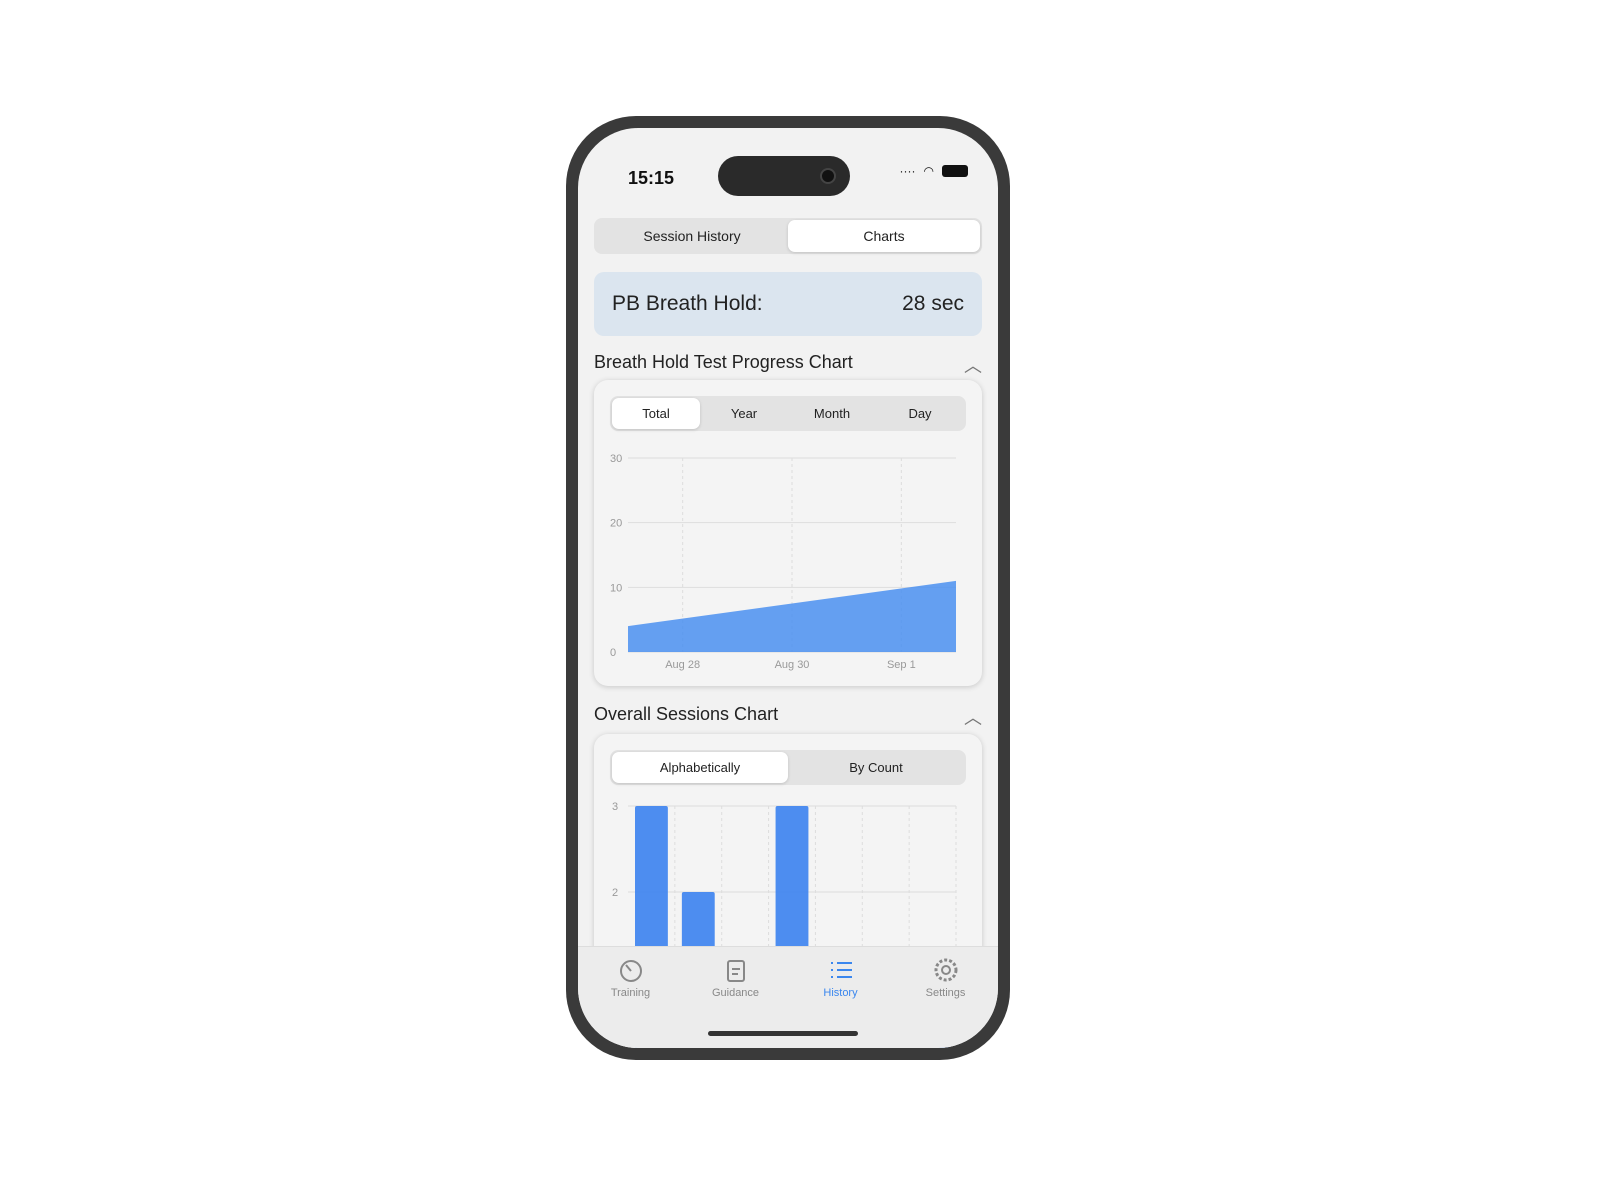 The width and height of the screenshot is (1600, 1200). Describe the element at coordinates (884, 236) in the screenshot. I see `tab-charts: Charts` at that location.